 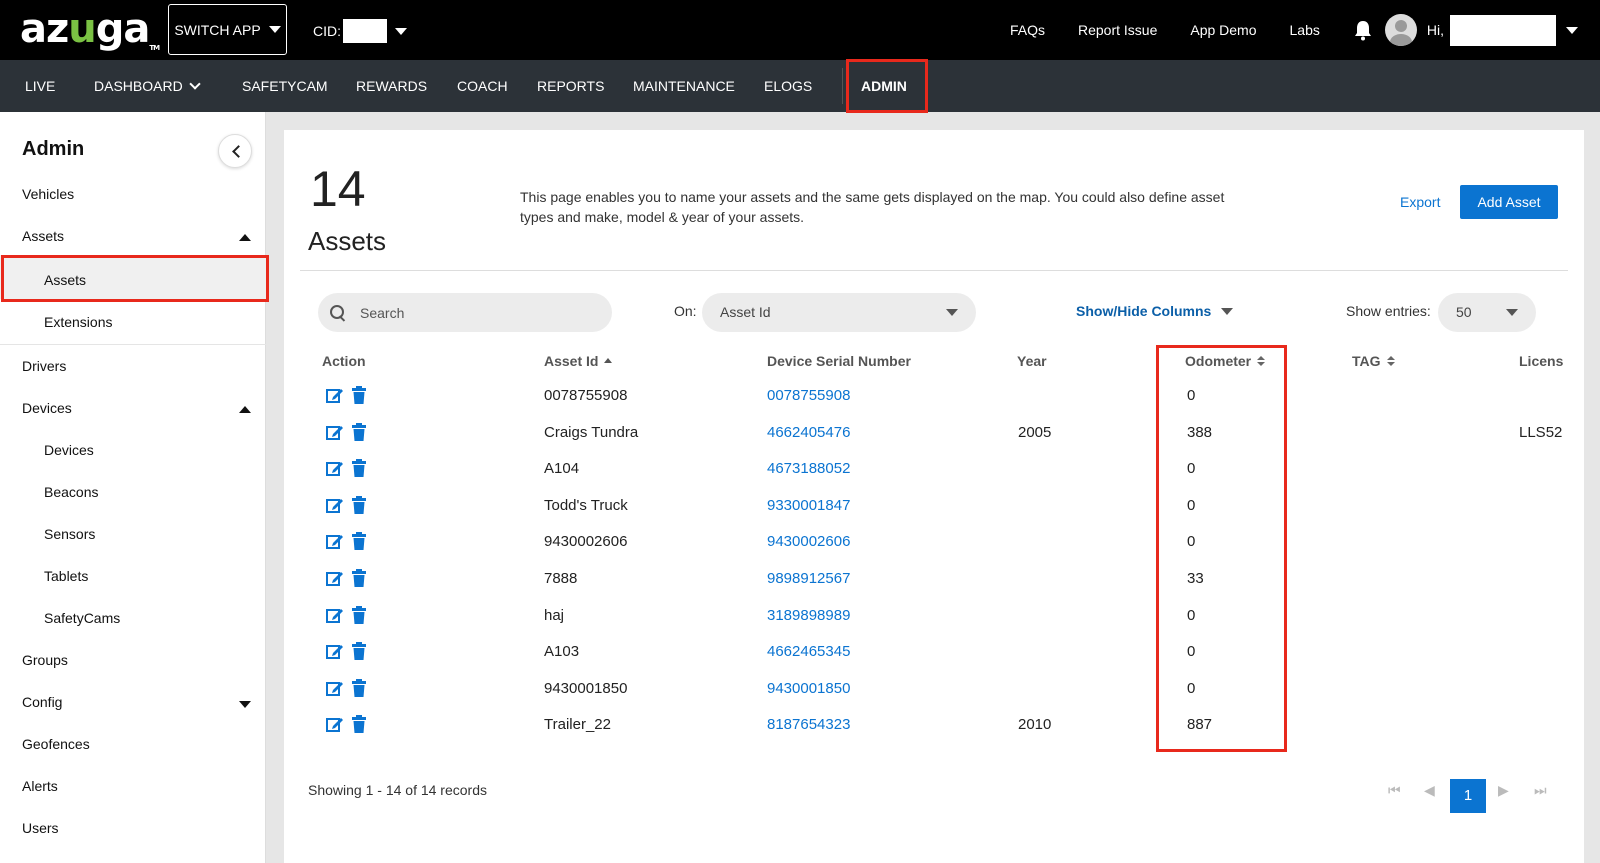 What do you see at coordinates (1394, 790) in the screenshot?
I see `first-page-icon: ⏮` at bounding box center [1394, 790].